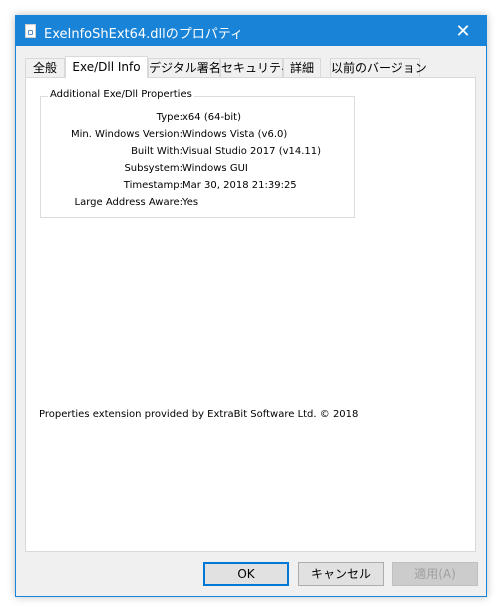 This screenshot has height=612, width=503. What do you see at coordinates (128, 202) in the screenshot?
I see `property-label: Large Address Aware:` at bounding box center [128, 202].